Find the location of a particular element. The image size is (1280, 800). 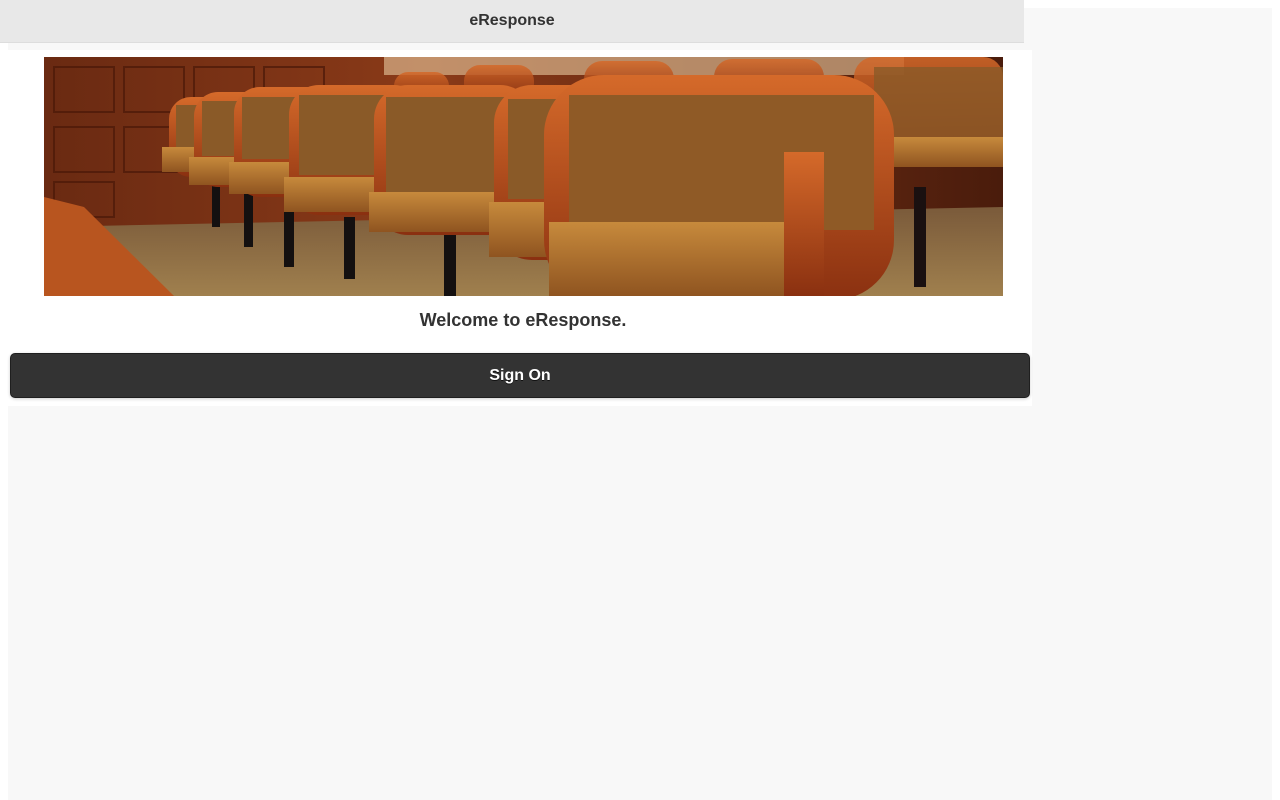

app-header: eResponse is located at coordinates (512, 21).